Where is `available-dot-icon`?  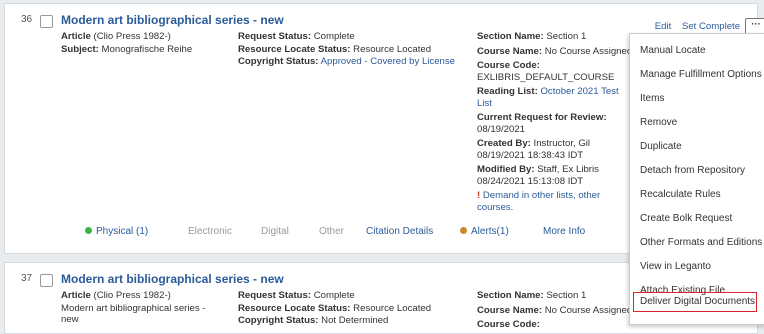 available-dot-icon is located at coordinates (88, 230).